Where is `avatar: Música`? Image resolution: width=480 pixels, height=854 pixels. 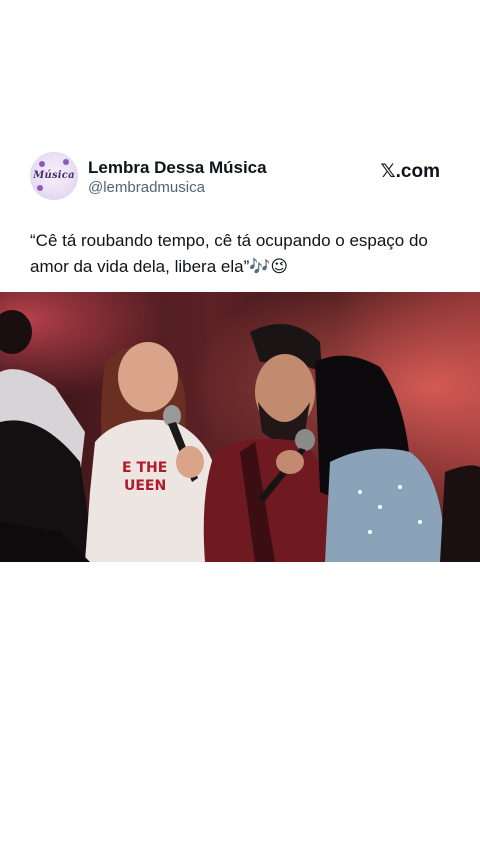 avatar: Música is located at coordinates (54, 176).